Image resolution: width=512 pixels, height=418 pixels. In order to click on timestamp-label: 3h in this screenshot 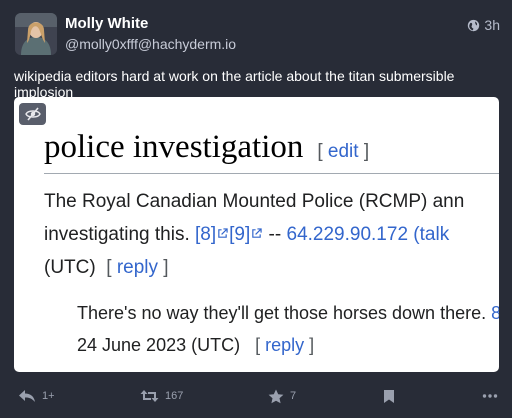, I will do `click(492, 25)`.